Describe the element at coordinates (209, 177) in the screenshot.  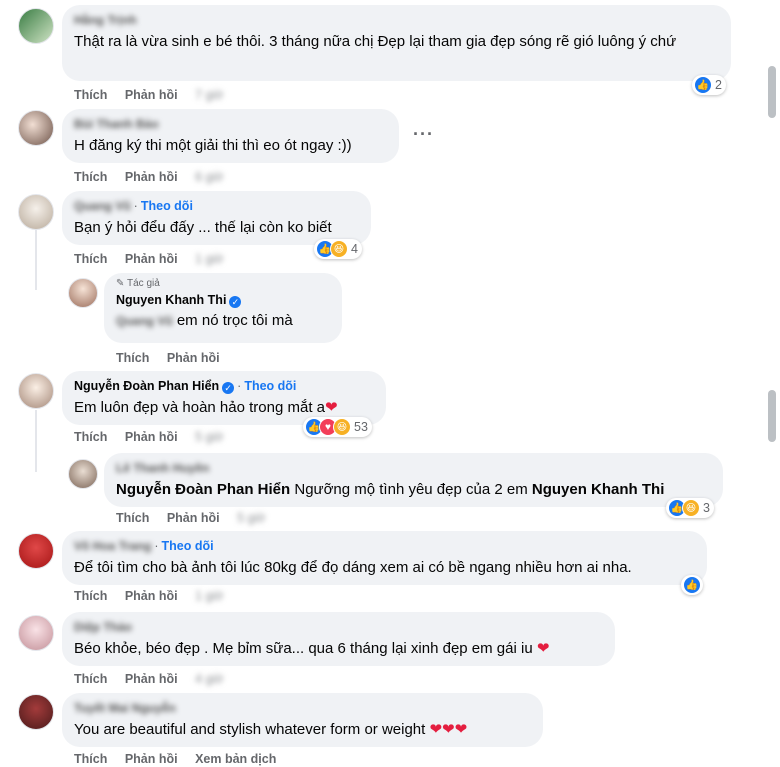
I see `comment-time: 6 giờ` at that location.